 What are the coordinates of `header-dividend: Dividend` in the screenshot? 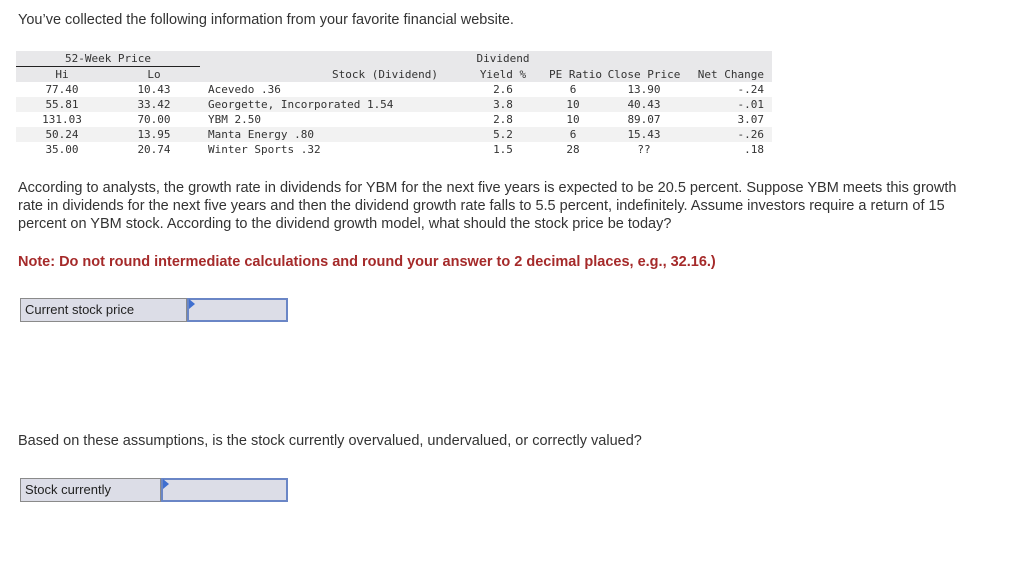 It's located at (503, 59).